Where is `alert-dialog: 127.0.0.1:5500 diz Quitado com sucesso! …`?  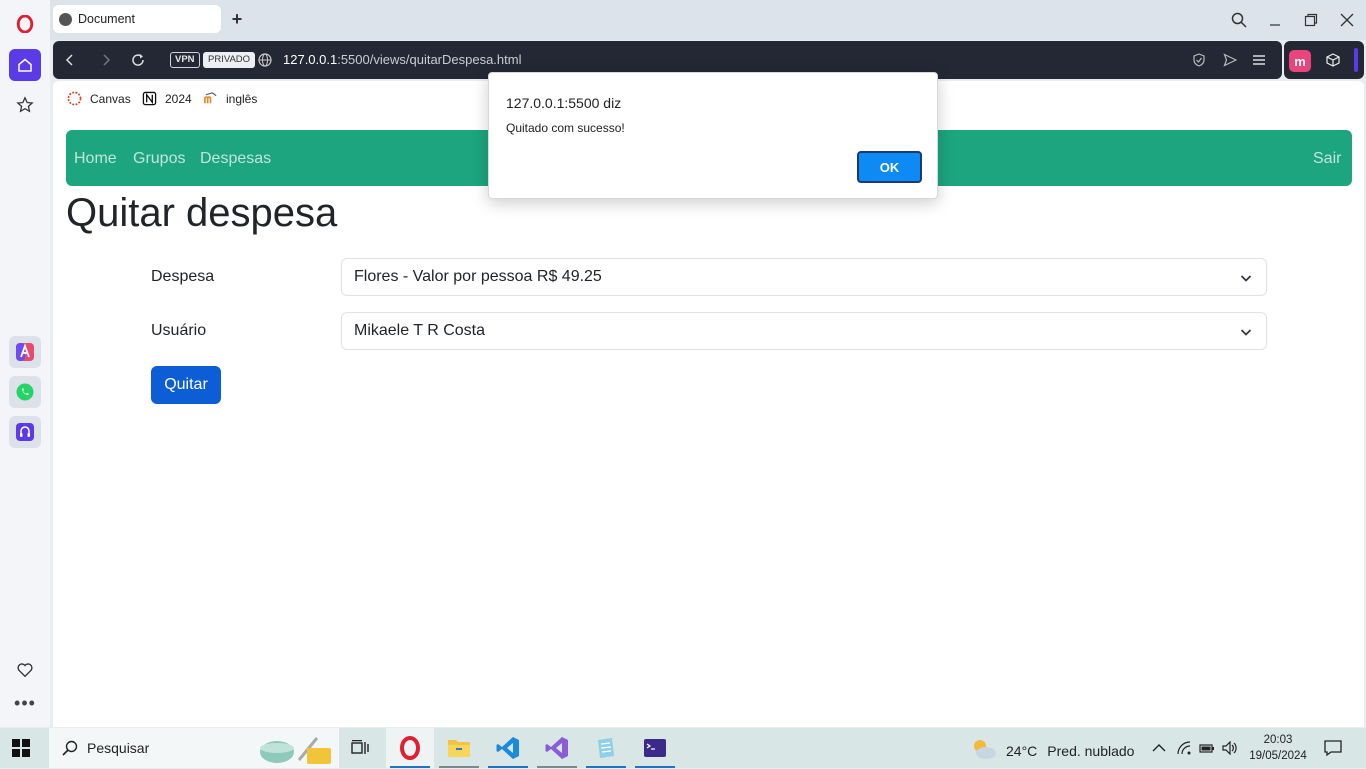 alert-dialog: 127.0.0.1:5500 diz Quitado com sucesso! … is located at coordinates (713, 135).